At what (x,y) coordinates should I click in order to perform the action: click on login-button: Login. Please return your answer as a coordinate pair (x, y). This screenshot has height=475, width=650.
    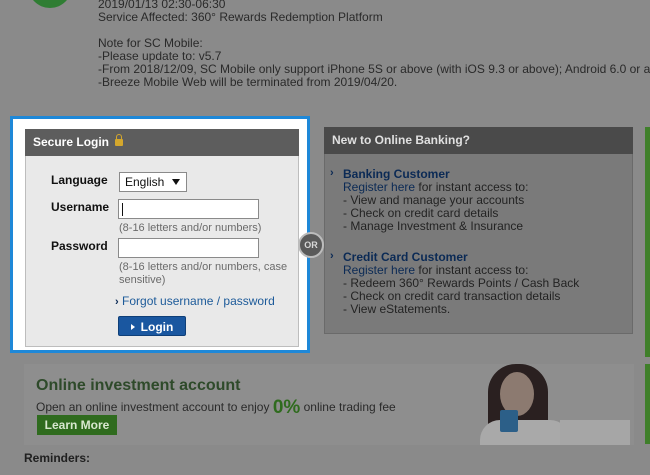
    Looking at the image, I should click on (152, 326).